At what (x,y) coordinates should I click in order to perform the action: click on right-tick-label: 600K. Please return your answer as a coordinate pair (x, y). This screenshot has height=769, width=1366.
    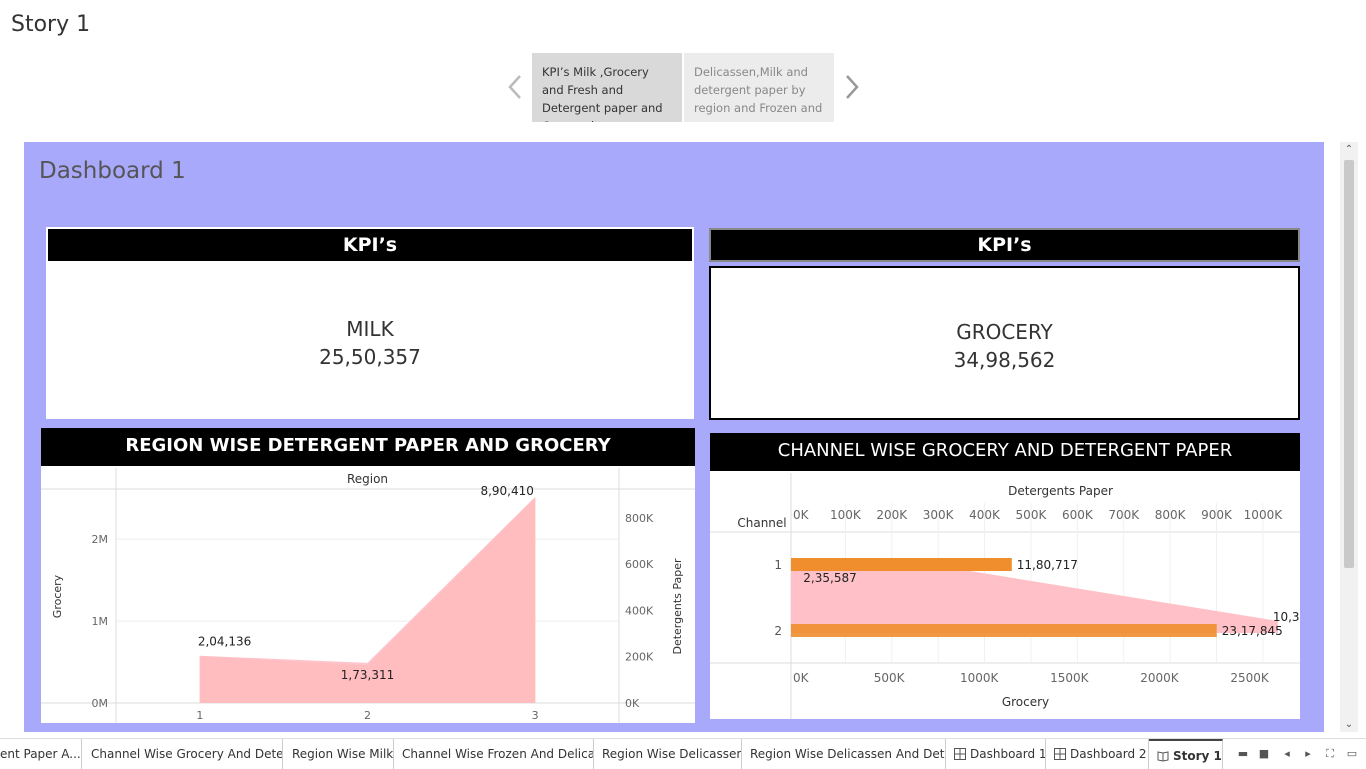
    Looking at the image, I should click on (639, 564).